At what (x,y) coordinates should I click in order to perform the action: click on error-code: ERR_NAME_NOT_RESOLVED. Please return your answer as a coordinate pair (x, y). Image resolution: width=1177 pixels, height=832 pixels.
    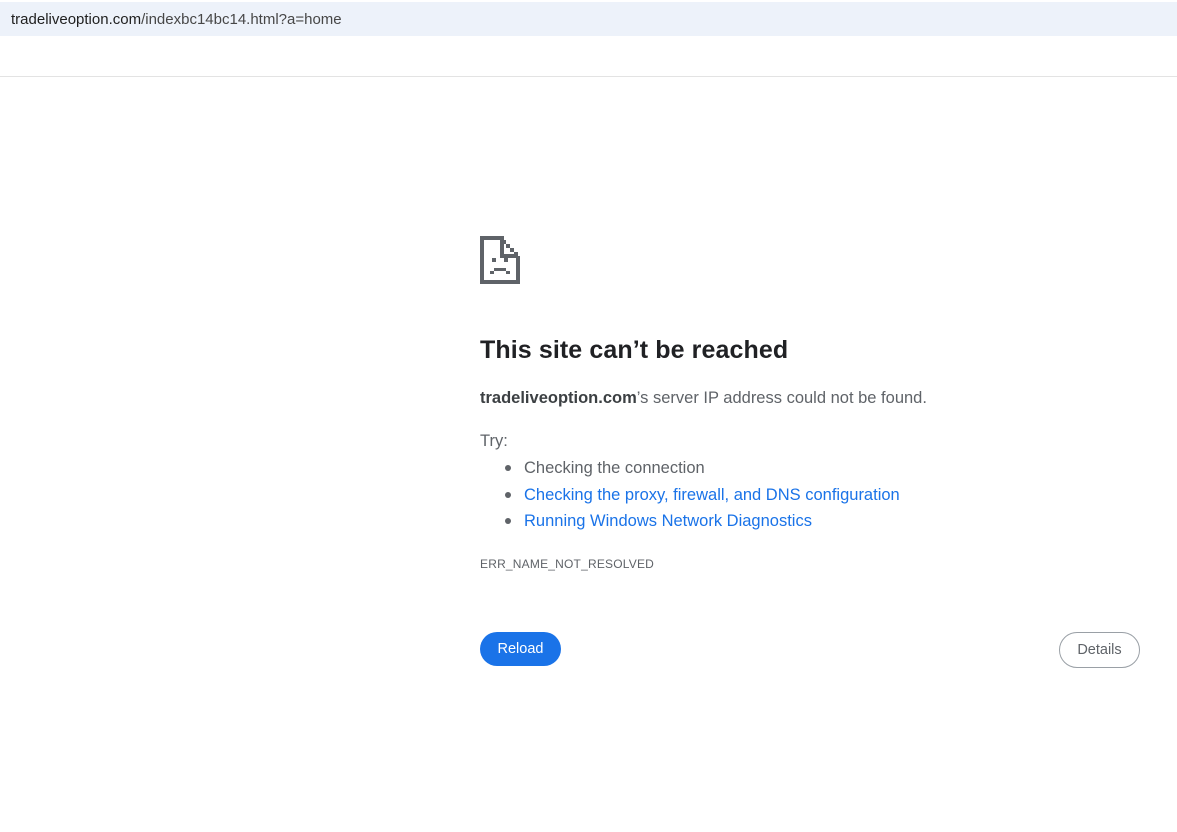
    Looking at the image, I should click on (567, 564).